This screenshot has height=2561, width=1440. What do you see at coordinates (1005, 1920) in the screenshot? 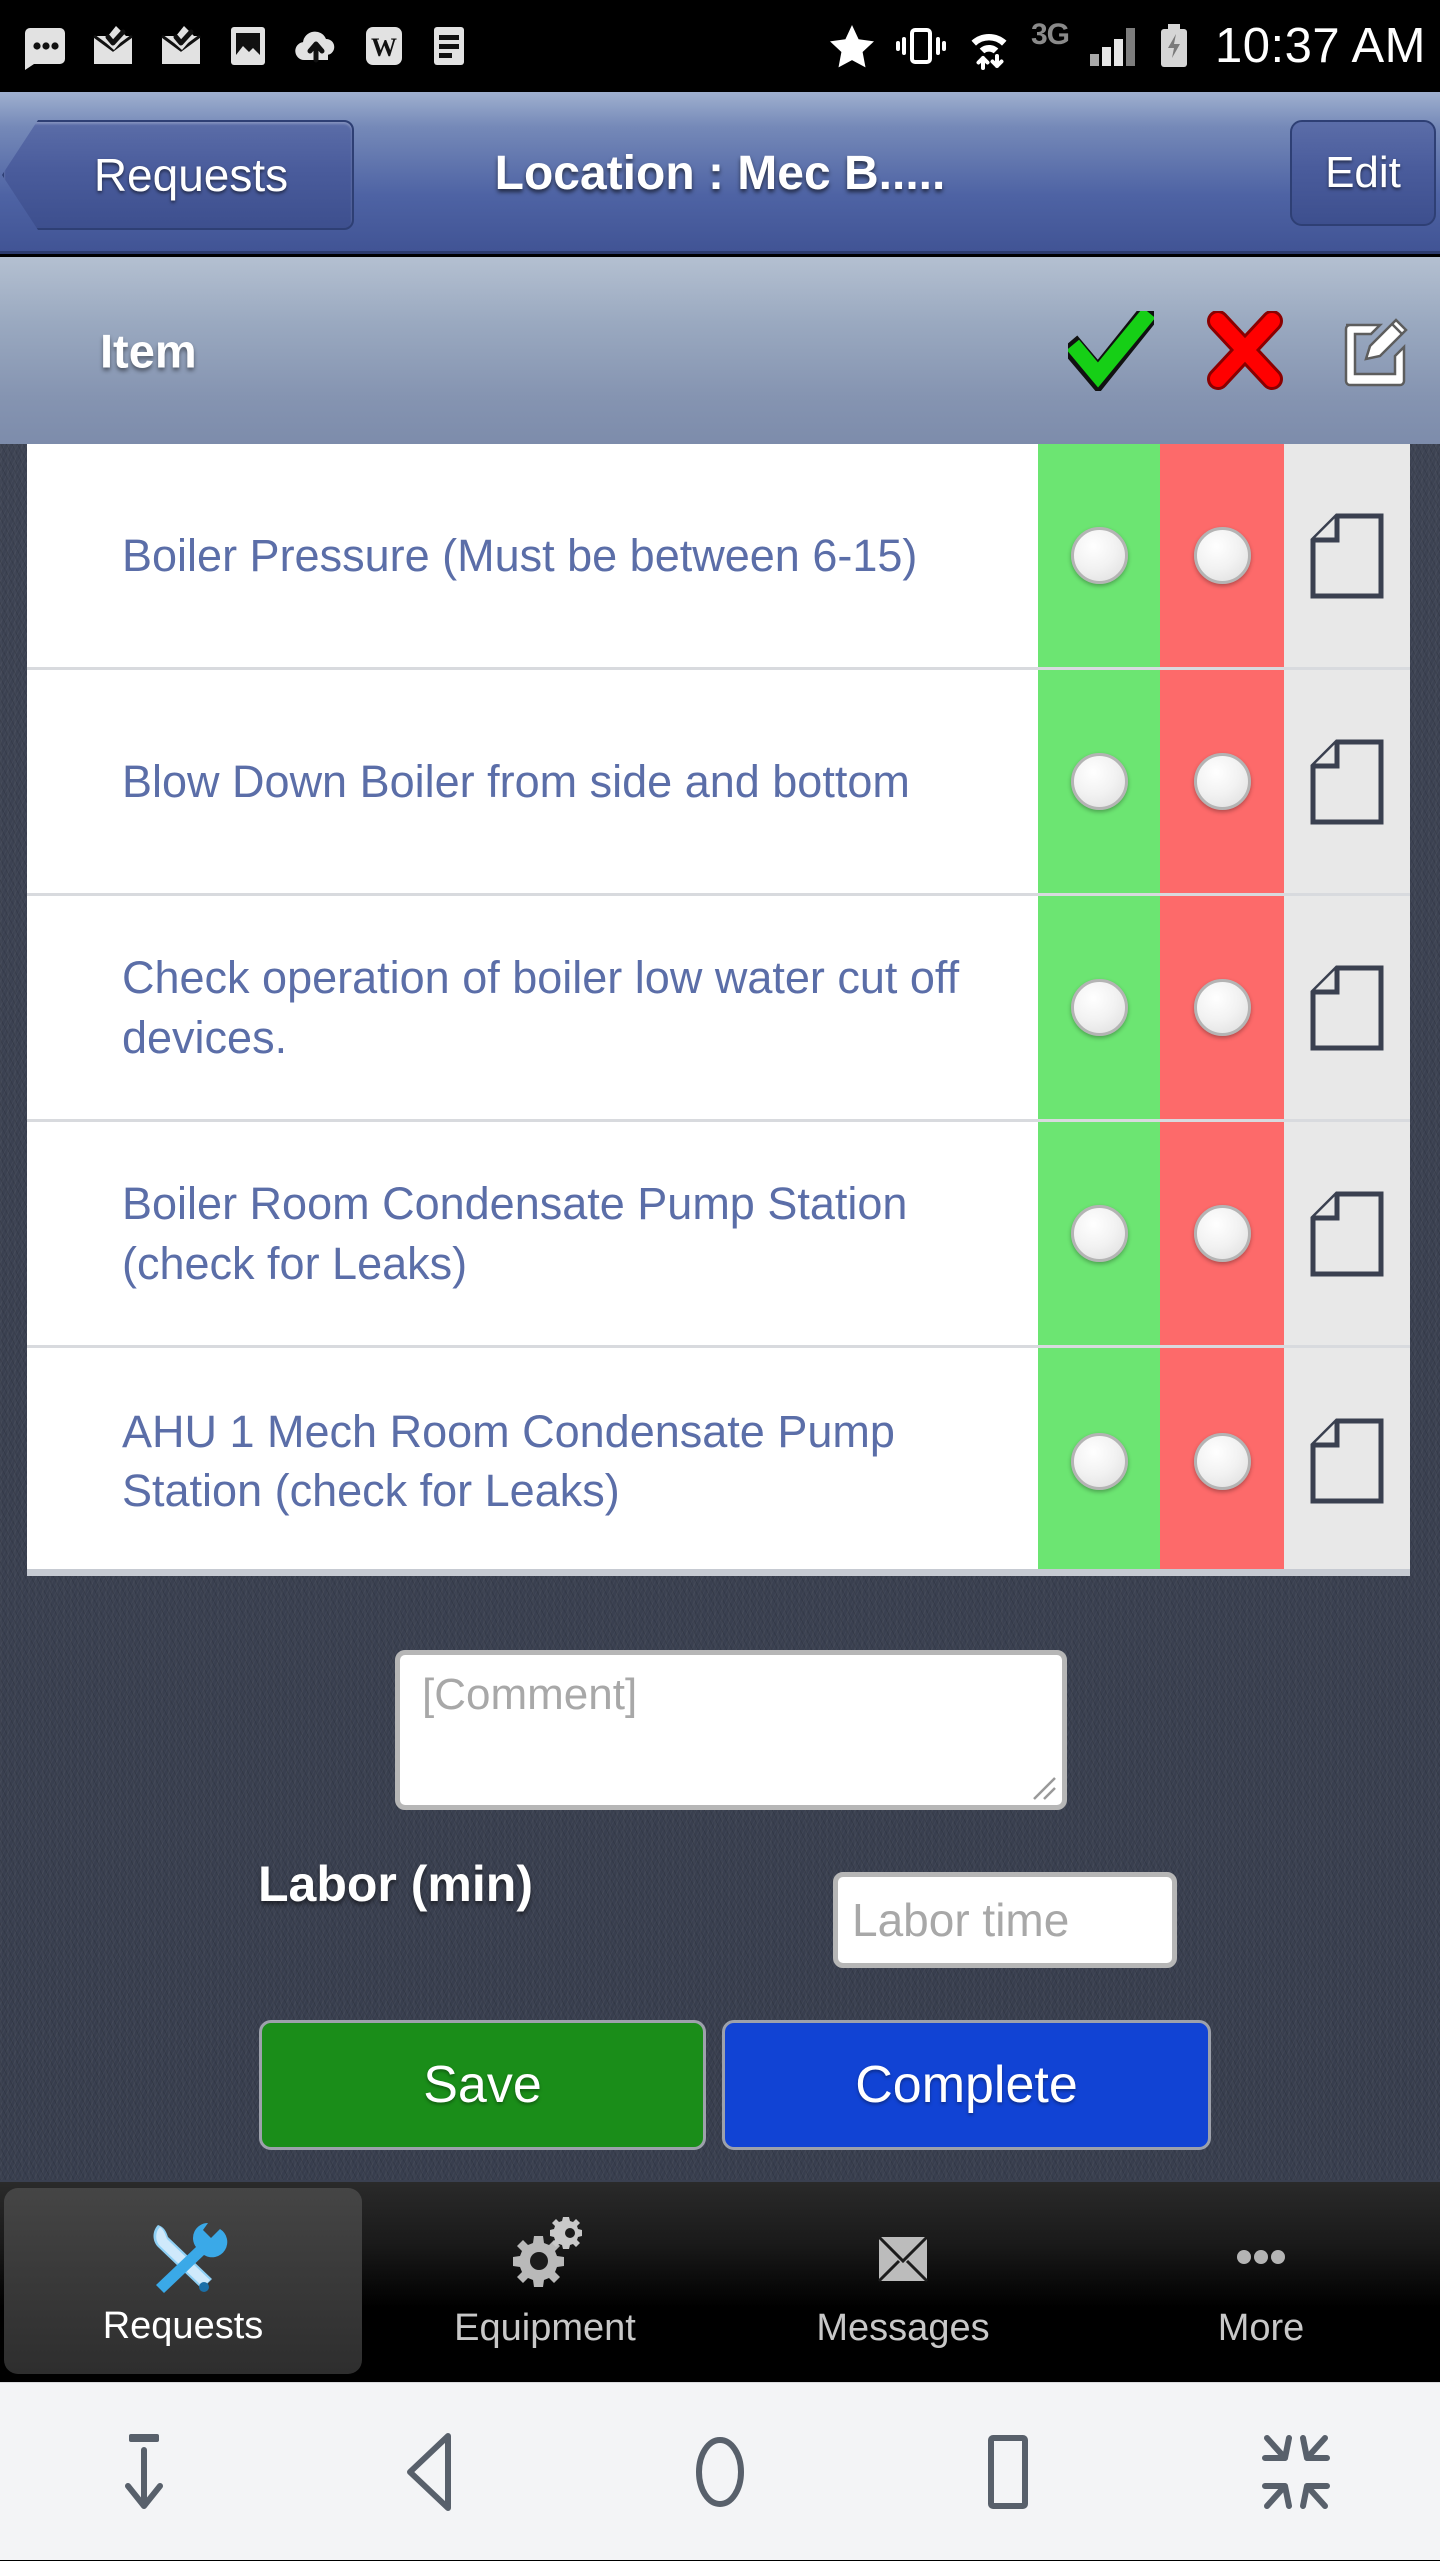
I see `labor-time-input: Labor time` at bounding box center [1005, 1920].